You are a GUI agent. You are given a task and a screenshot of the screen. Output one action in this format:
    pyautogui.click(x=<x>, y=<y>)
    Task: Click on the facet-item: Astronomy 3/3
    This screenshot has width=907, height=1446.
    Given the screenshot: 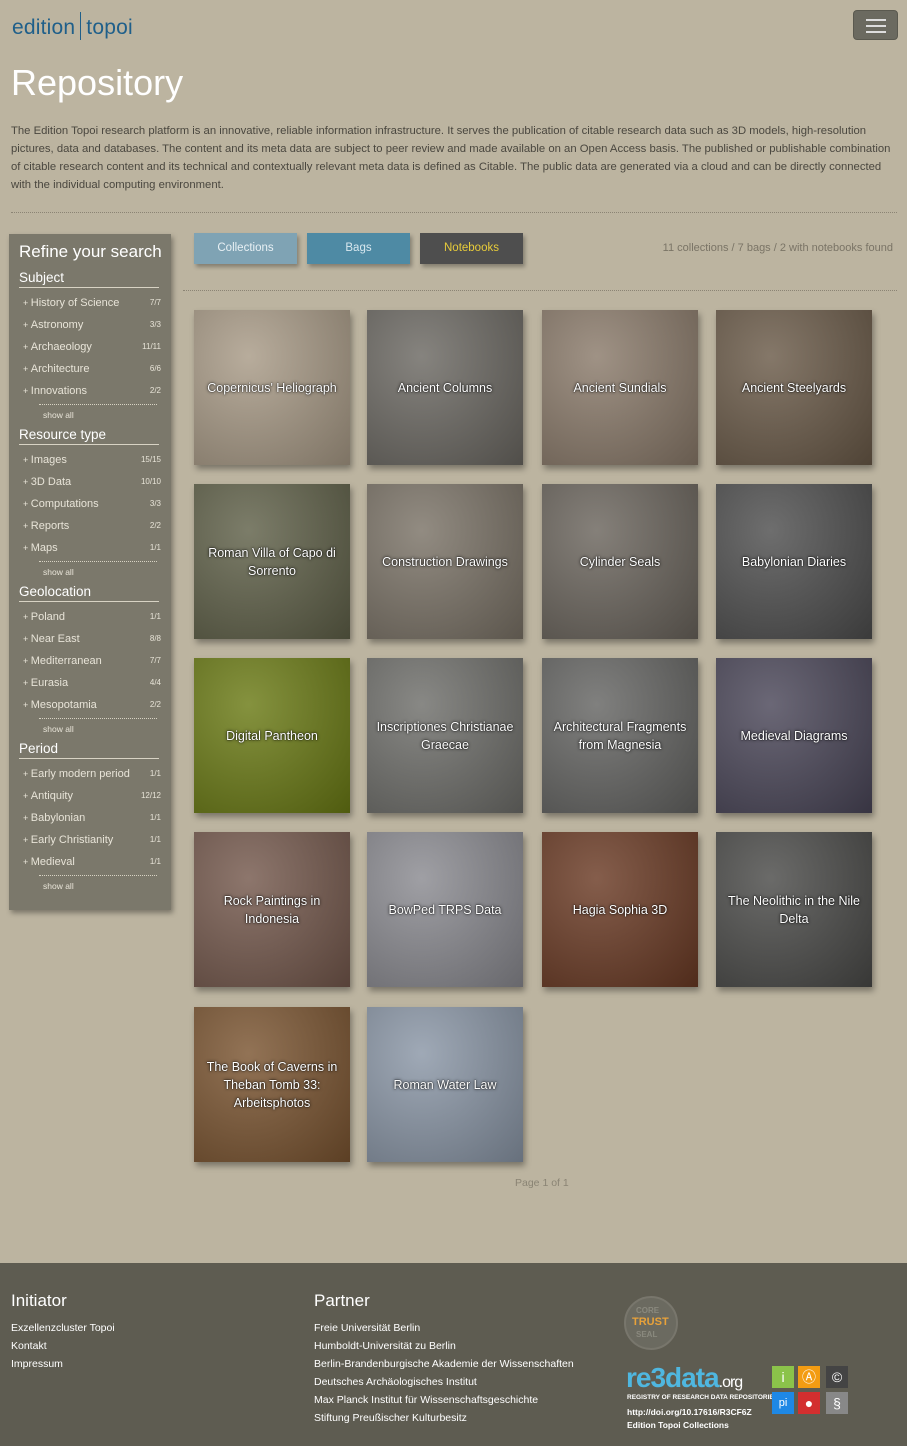 What is the action you would take?
    pyautogui.click(x=92, y=325)
    